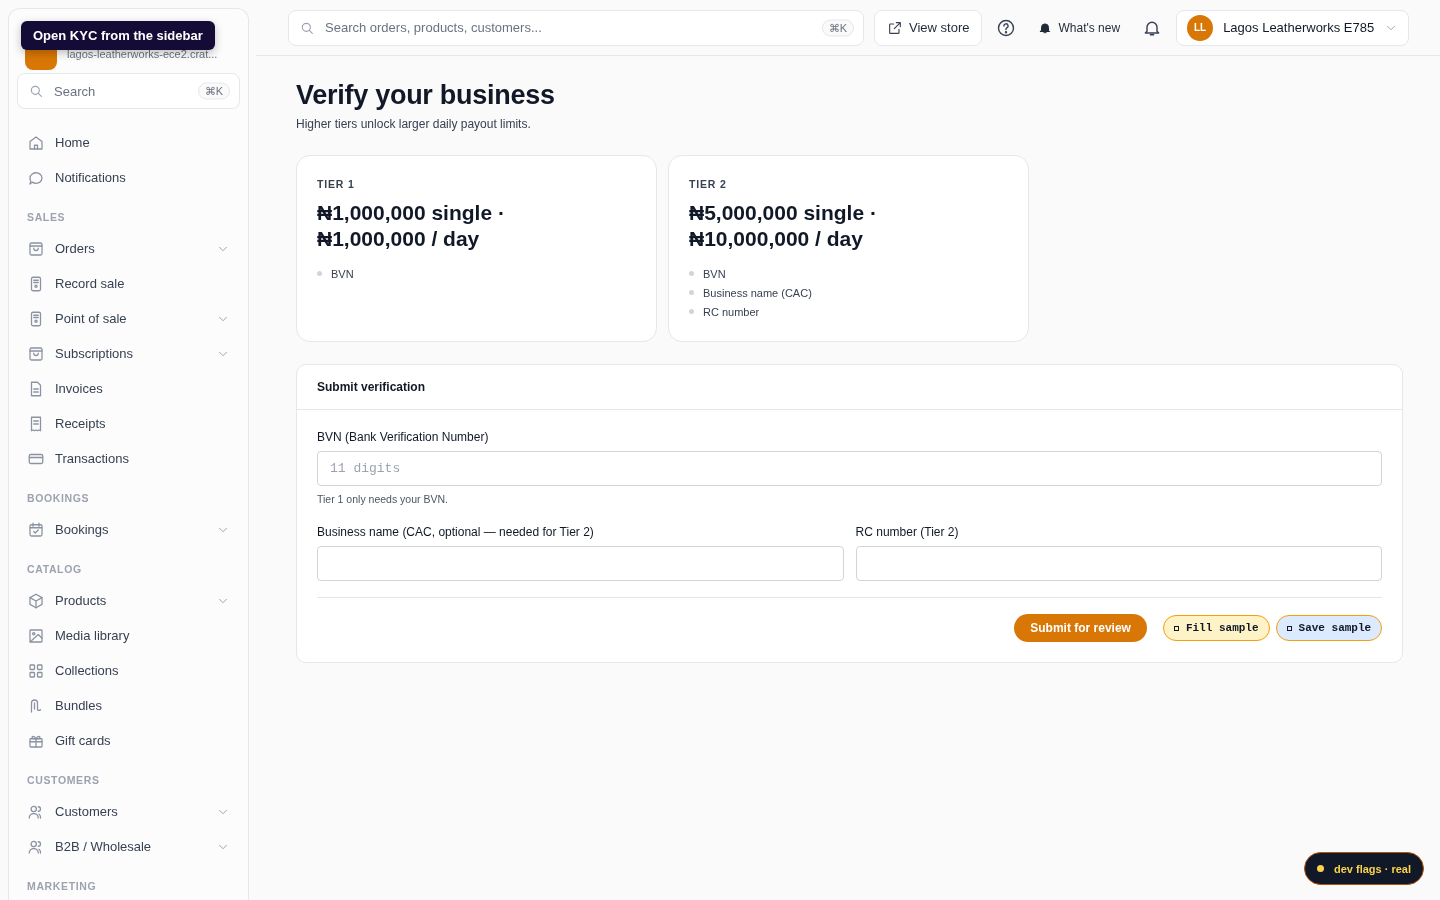 The height and width of the screenshot is (900, 1440). Describe the element at coordinates (850, 387) in the screenshot. I see `form-title: Submit verification` at that location.